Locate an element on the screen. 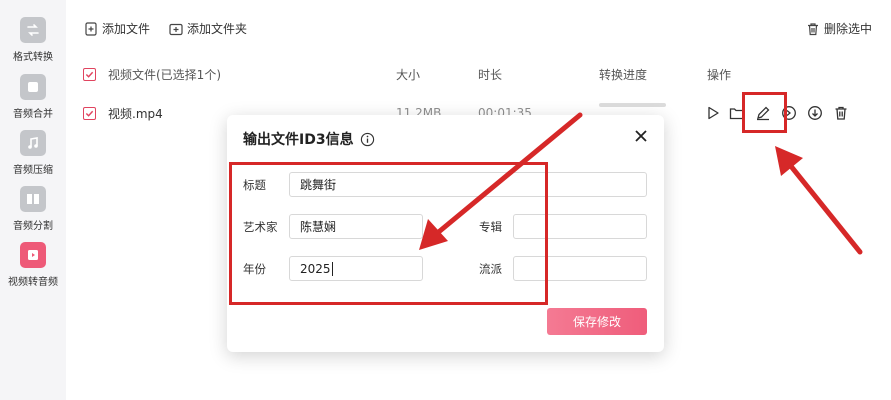 The image size is (891, 400). play-icon is located at coordinates (713, 113).